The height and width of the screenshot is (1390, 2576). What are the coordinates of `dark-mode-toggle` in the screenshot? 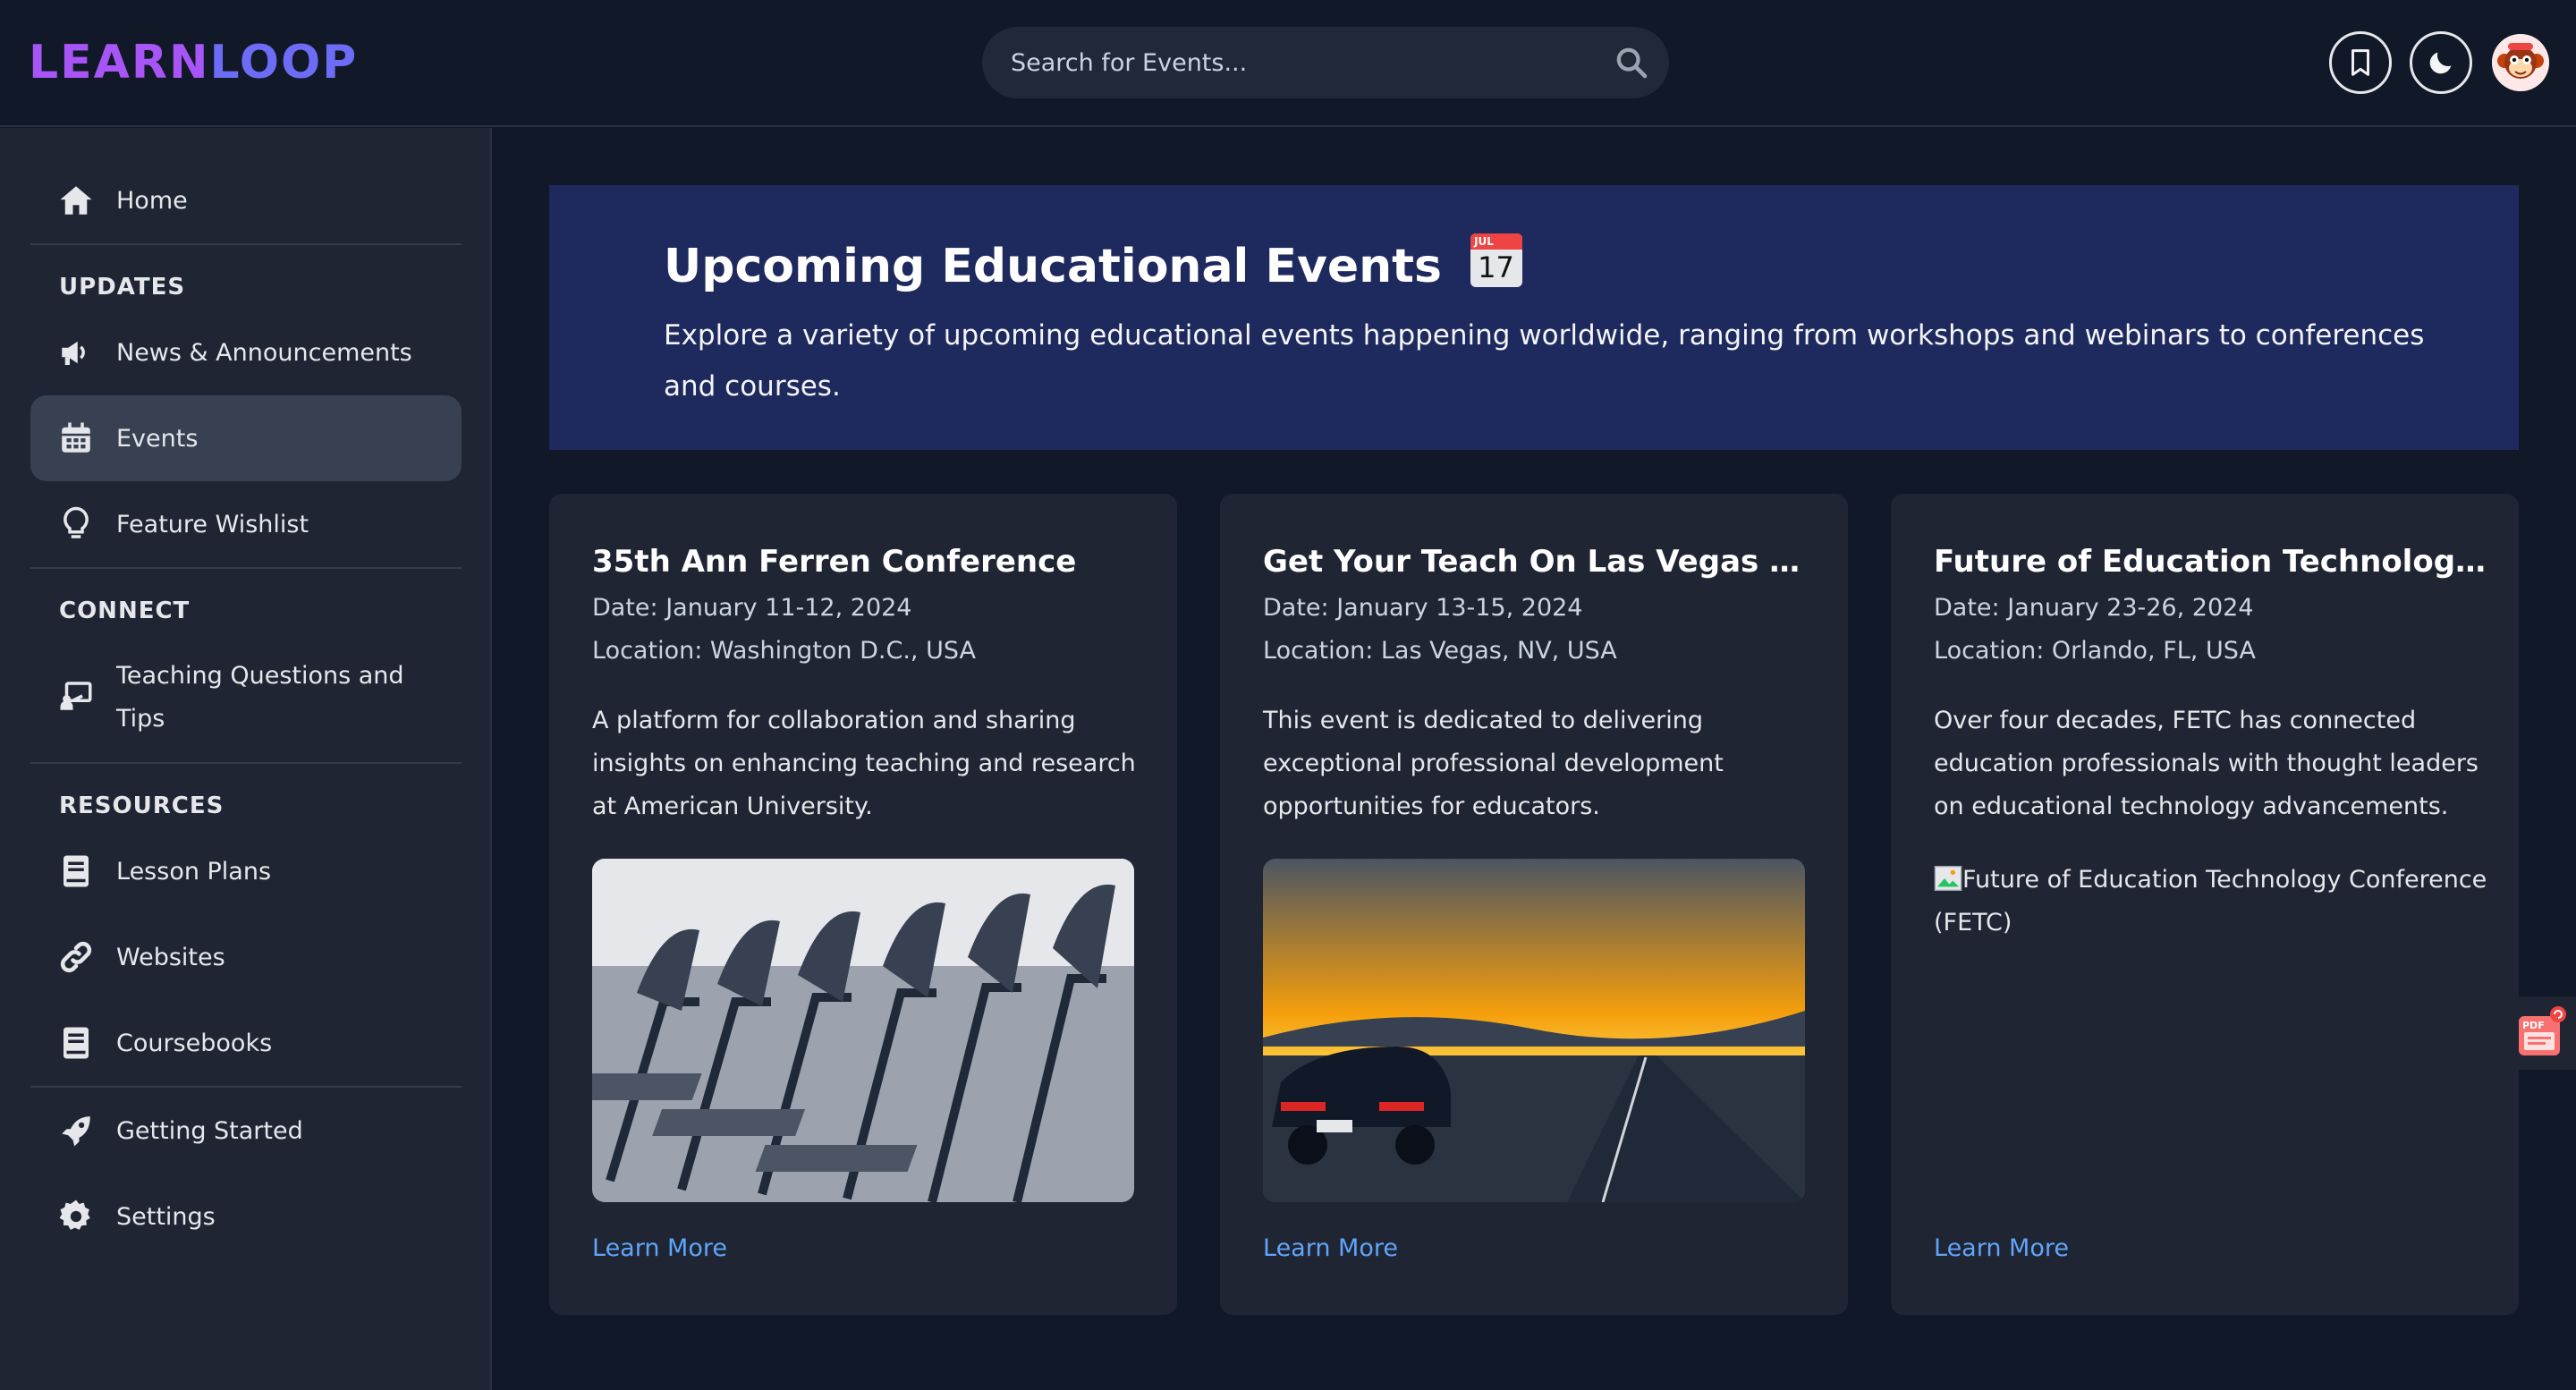 It's located at (2441, 62).